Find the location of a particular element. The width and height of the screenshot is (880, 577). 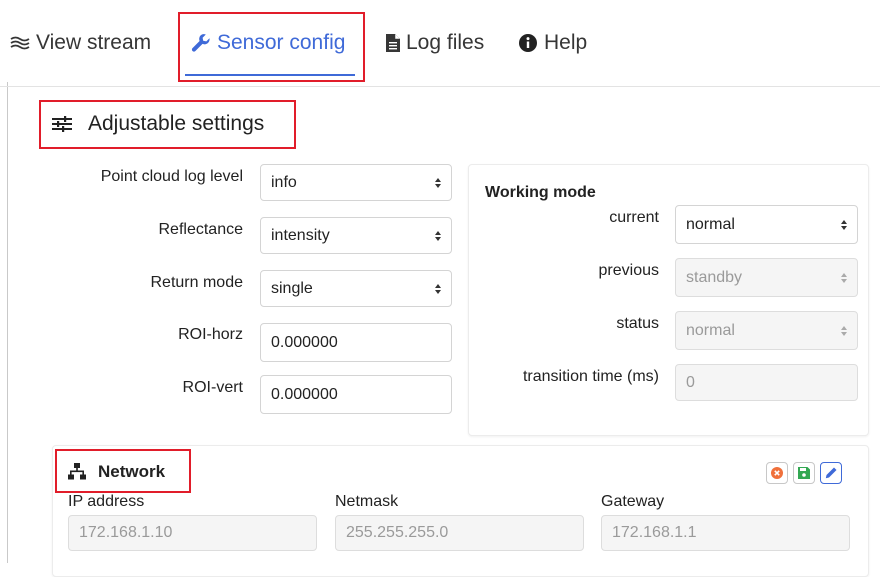

return-mode-select: single is located at coordinates (356, 288).